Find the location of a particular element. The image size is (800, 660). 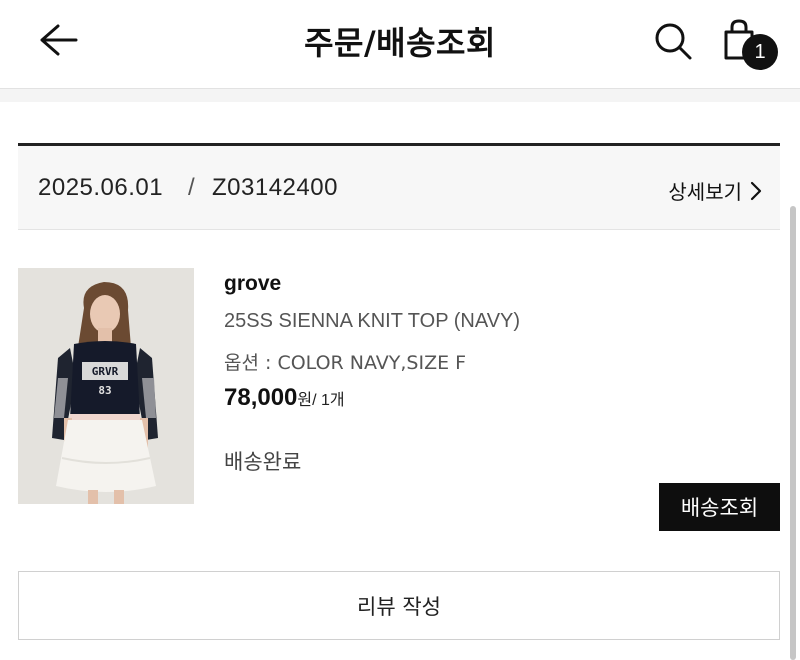

price-unit: 원/ 1개 is located at coordinates (321, 400).